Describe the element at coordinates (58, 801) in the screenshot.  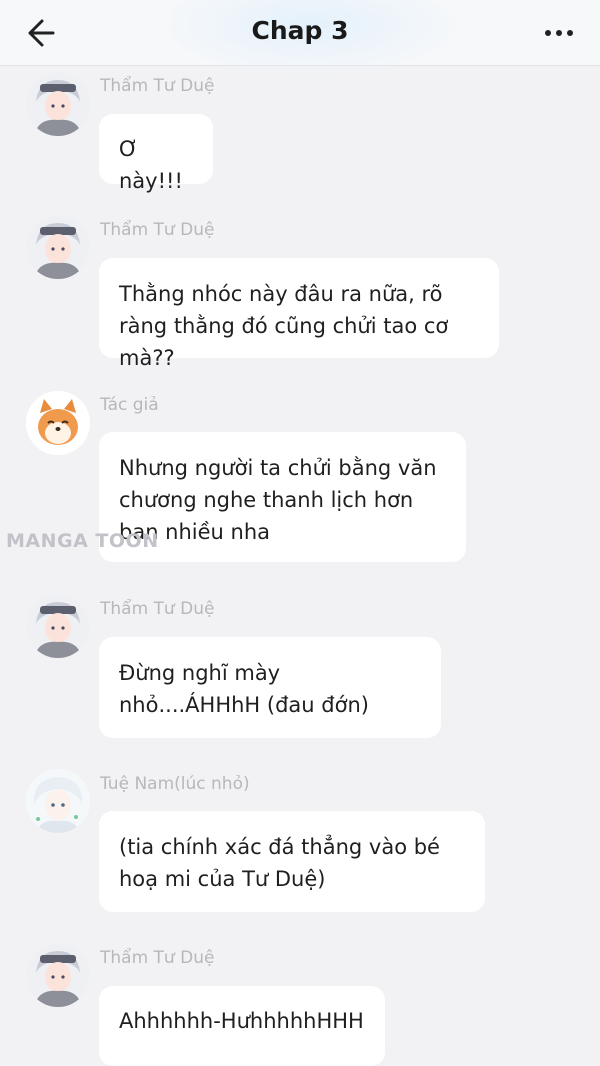
I see `child-avatar` at that location.